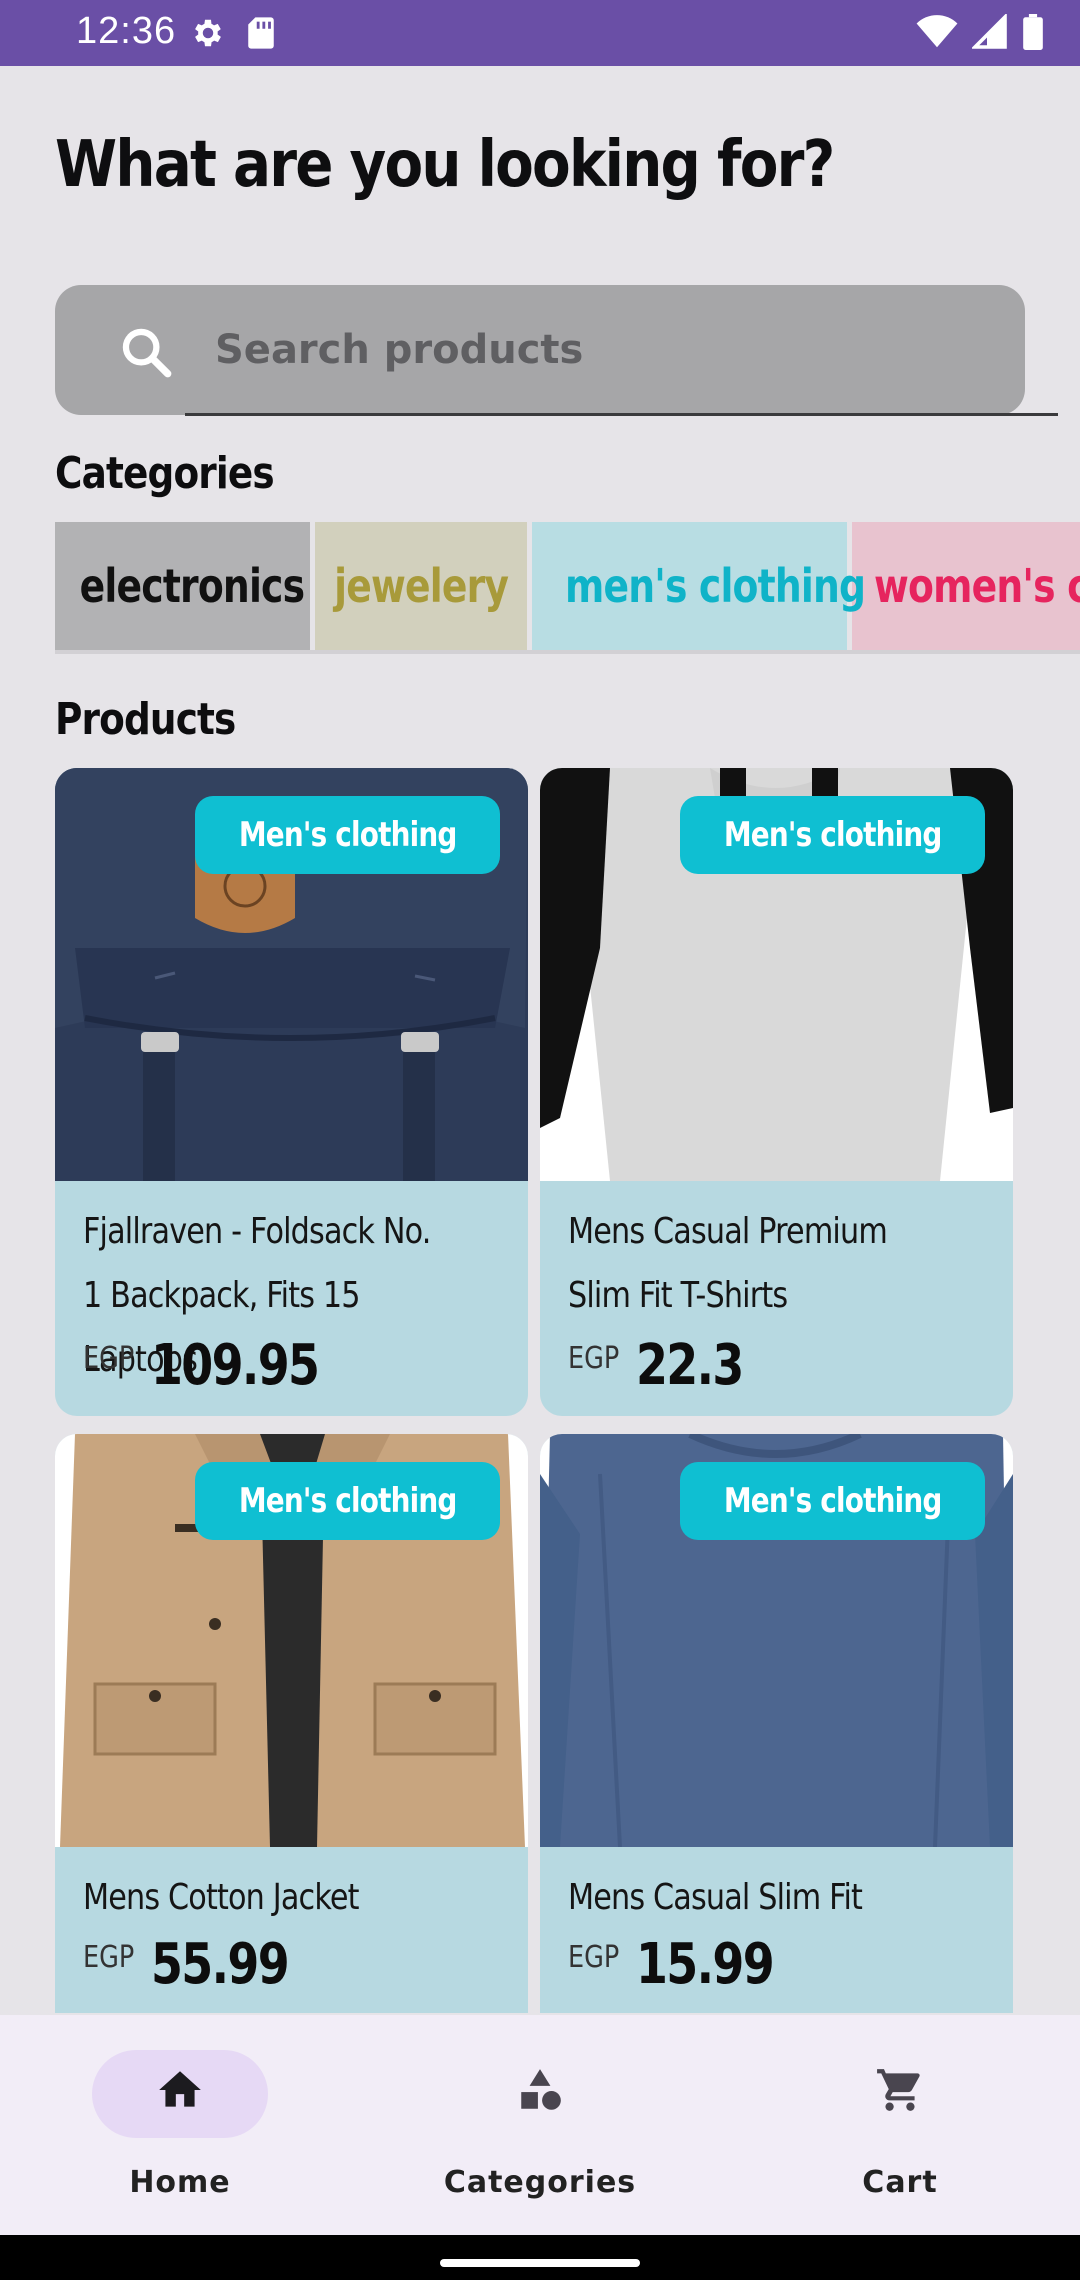  What do you see at coordinates (220, 1964) in the screenshot?
I see `product-amount: 55.99` at bounding box center [220, 1964].